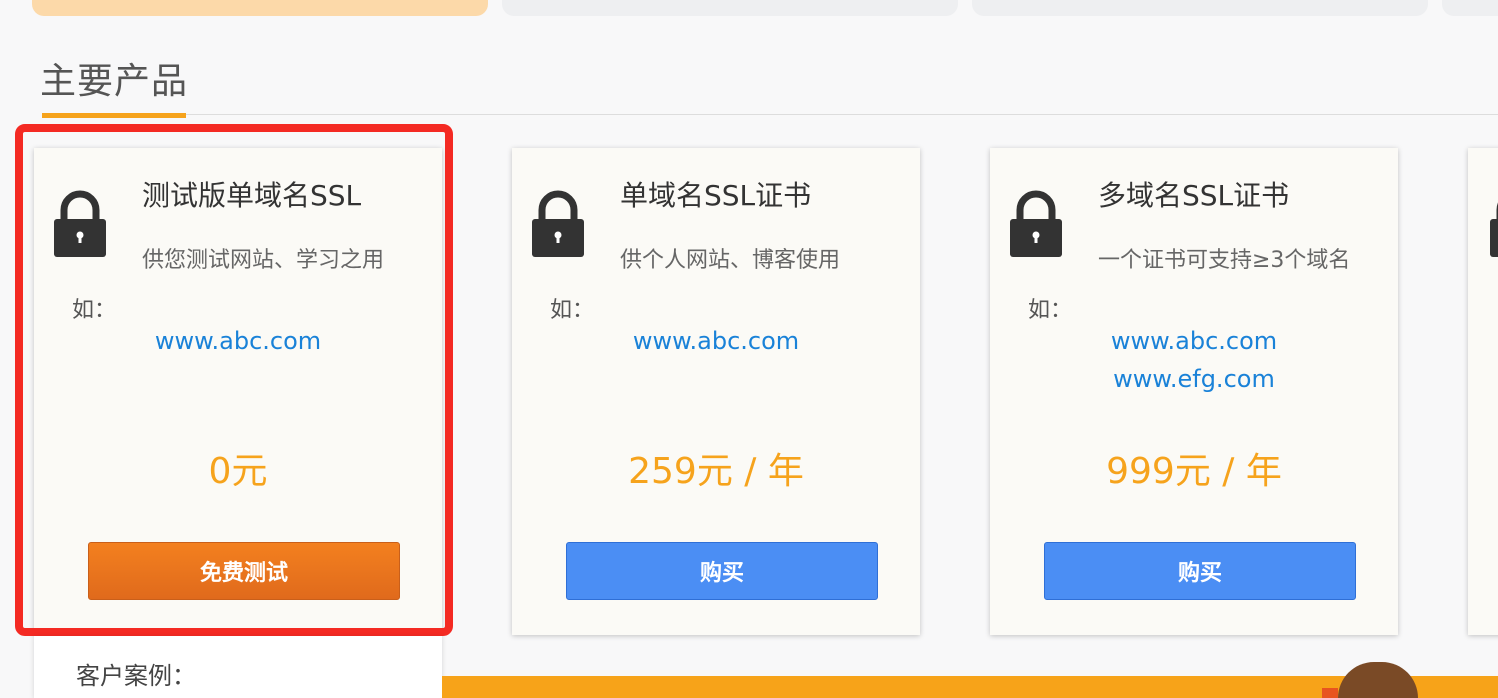 The height and width of the screenshot is (698, 1498). Describe the element at coordinates (136, 676) in the screenshot. I see `customer-case-label: 客户案例：` at that location.